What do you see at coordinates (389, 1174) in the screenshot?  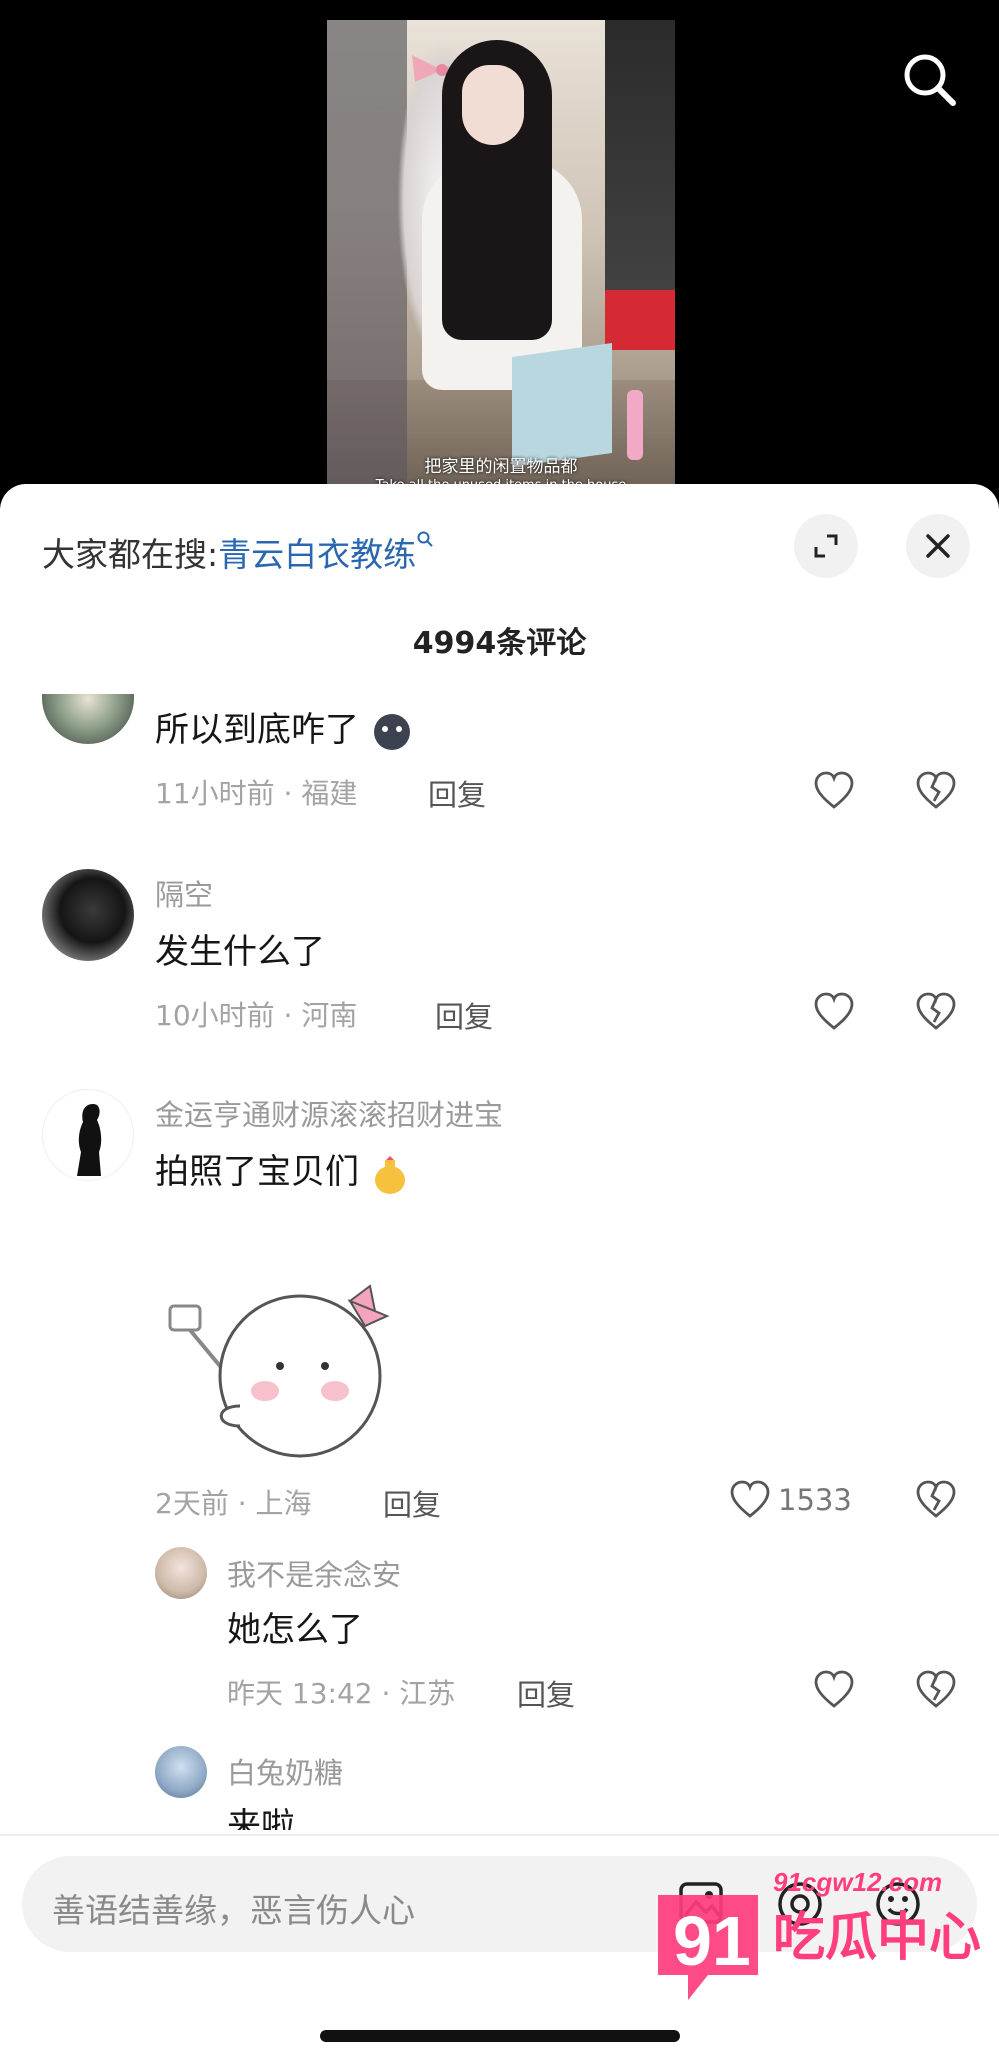 I see `money-bag-emoji-icon` at bounding box center [389, 1174].